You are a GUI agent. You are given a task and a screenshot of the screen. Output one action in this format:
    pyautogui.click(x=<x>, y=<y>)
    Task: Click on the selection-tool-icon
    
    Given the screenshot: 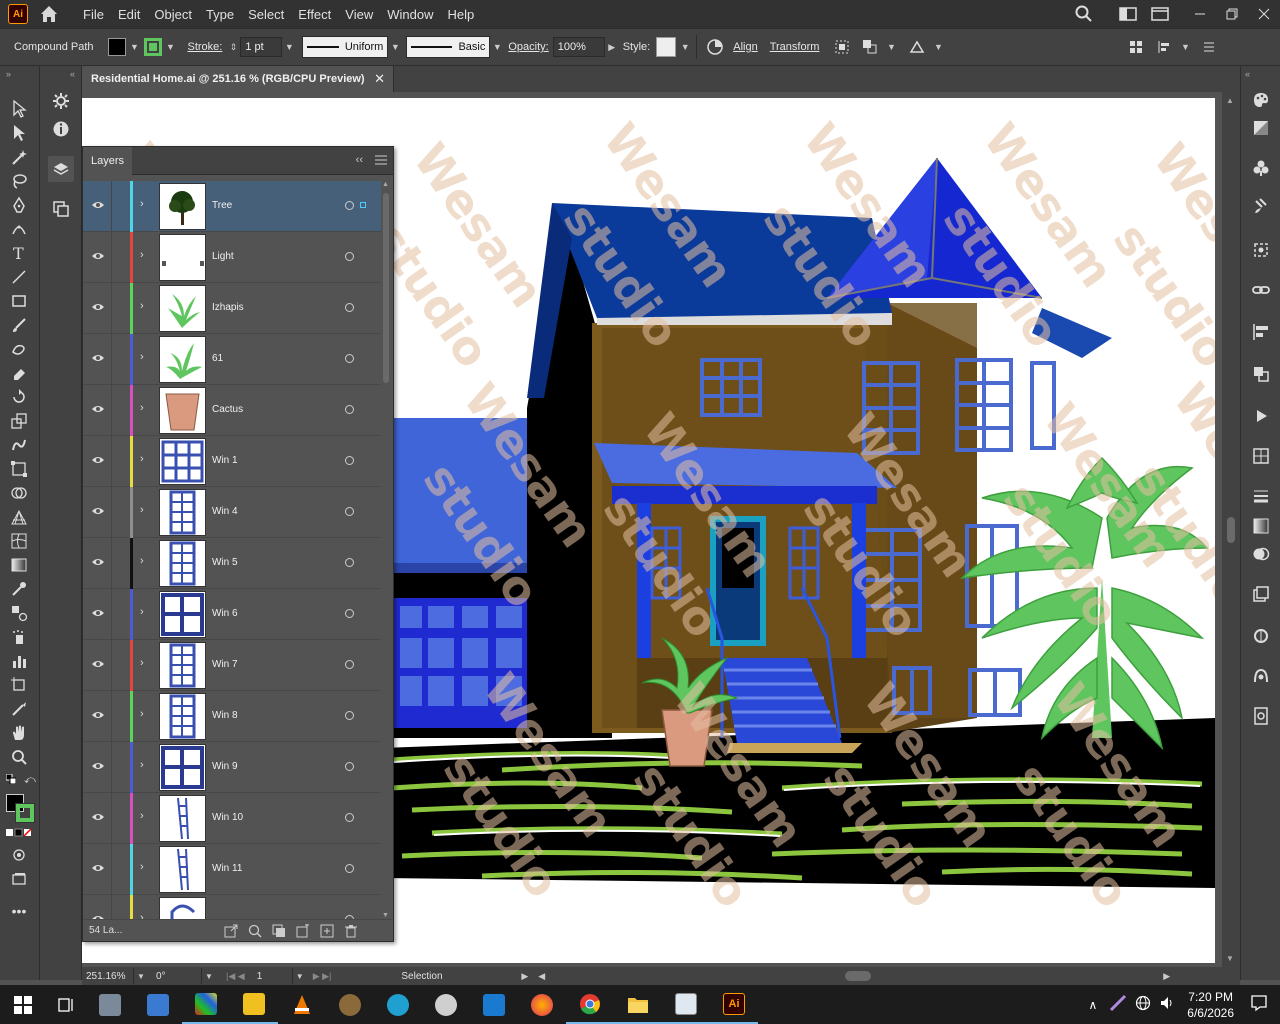 What is the action you would take?
    pyautogui.click(x=19, y=109)
    